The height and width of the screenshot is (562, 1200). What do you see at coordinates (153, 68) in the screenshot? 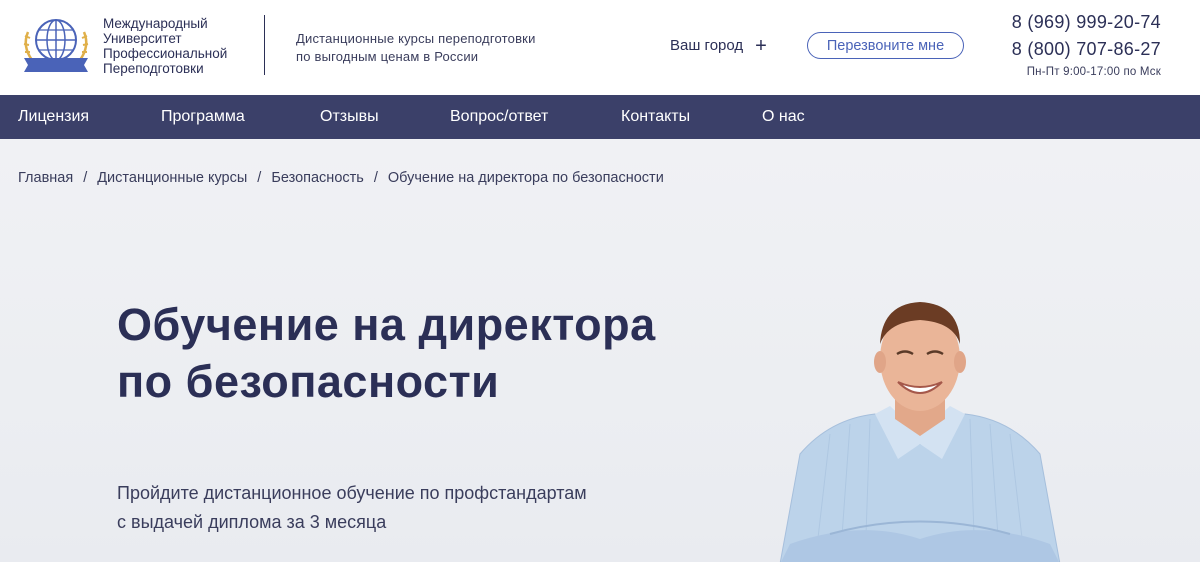
I see `university-name-line: Переподготовки` at bounding box center [153, 68].